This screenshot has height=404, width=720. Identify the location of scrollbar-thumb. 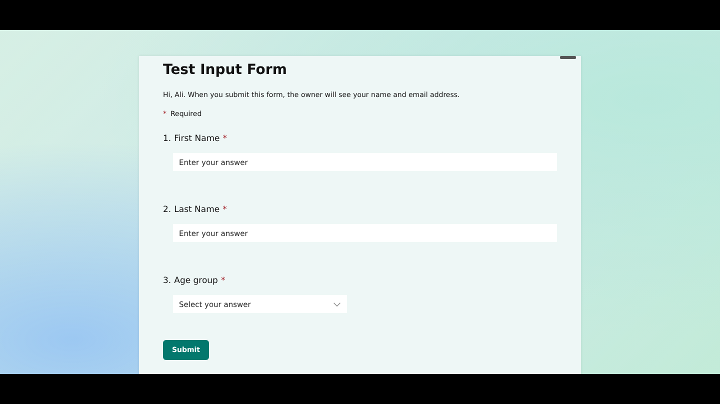
(568, 57).